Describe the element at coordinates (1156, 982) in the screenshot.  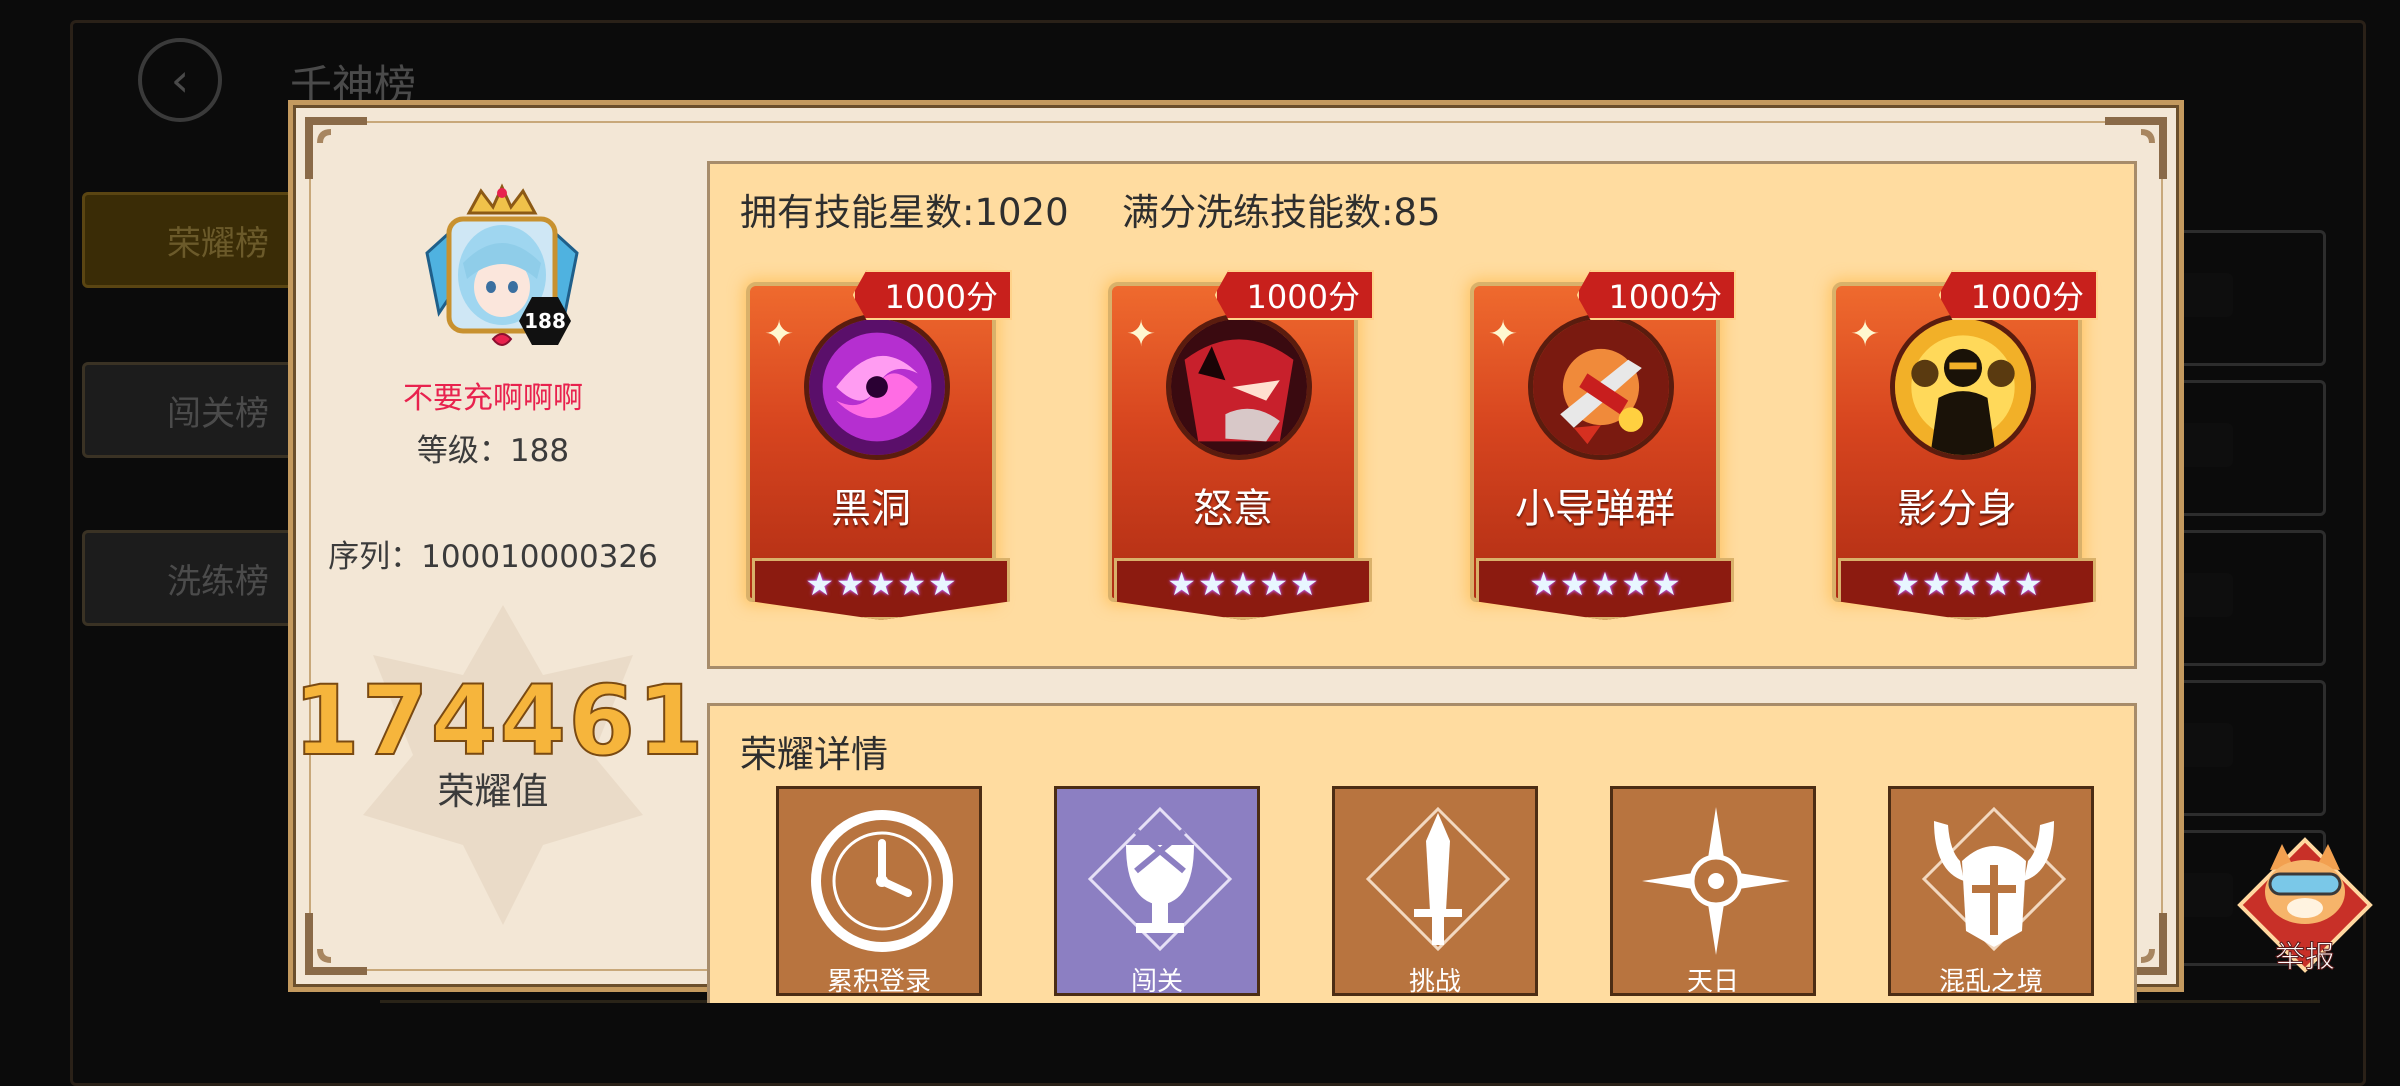
I see `honor-item-label: 闯关` at that location.